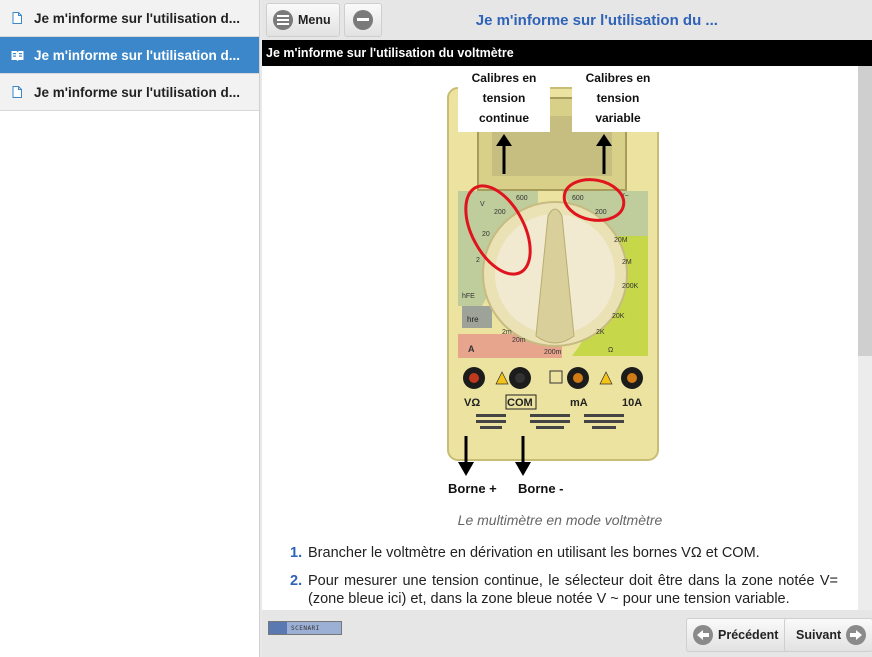  What do you see at coordinates (519, 340) in the screenshot?
I see `scale-label-ampere: 20m` at bounding box center [519, 340].